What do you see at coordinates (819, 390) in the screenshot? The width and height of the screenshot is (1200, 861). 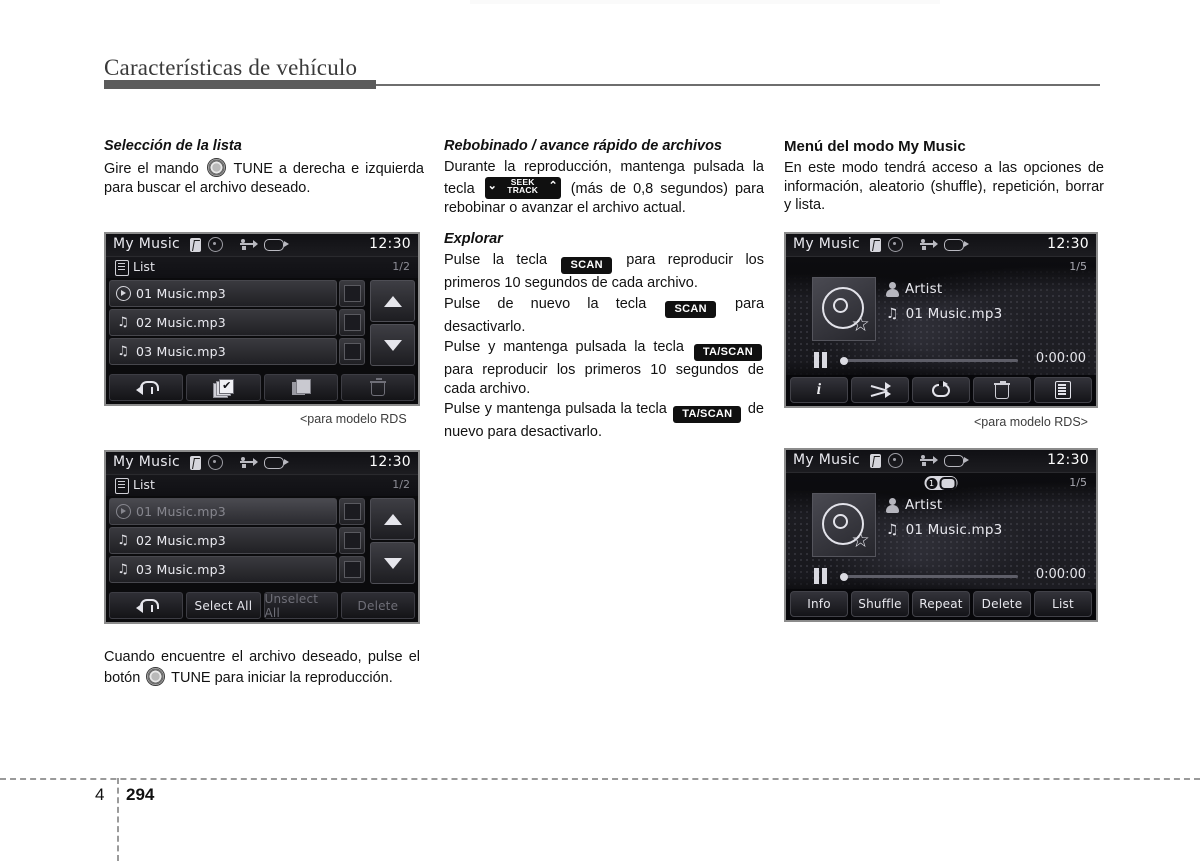 I see `info-button: i` at bounding box center [819, 390].